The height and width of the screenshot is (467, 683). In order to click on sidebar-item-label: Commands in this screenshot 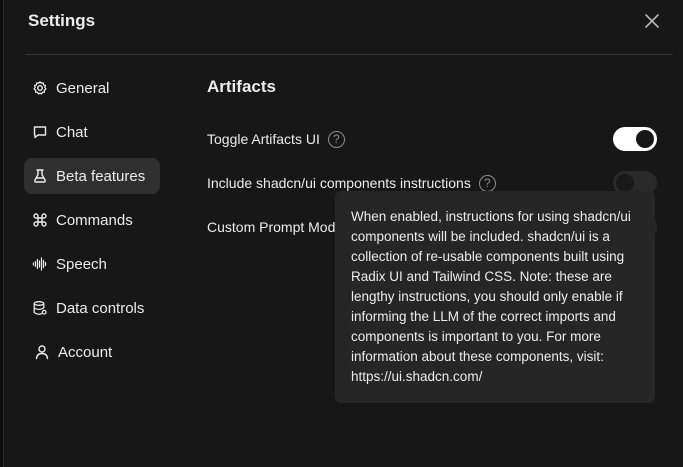, I will do `click(94, 220)`.